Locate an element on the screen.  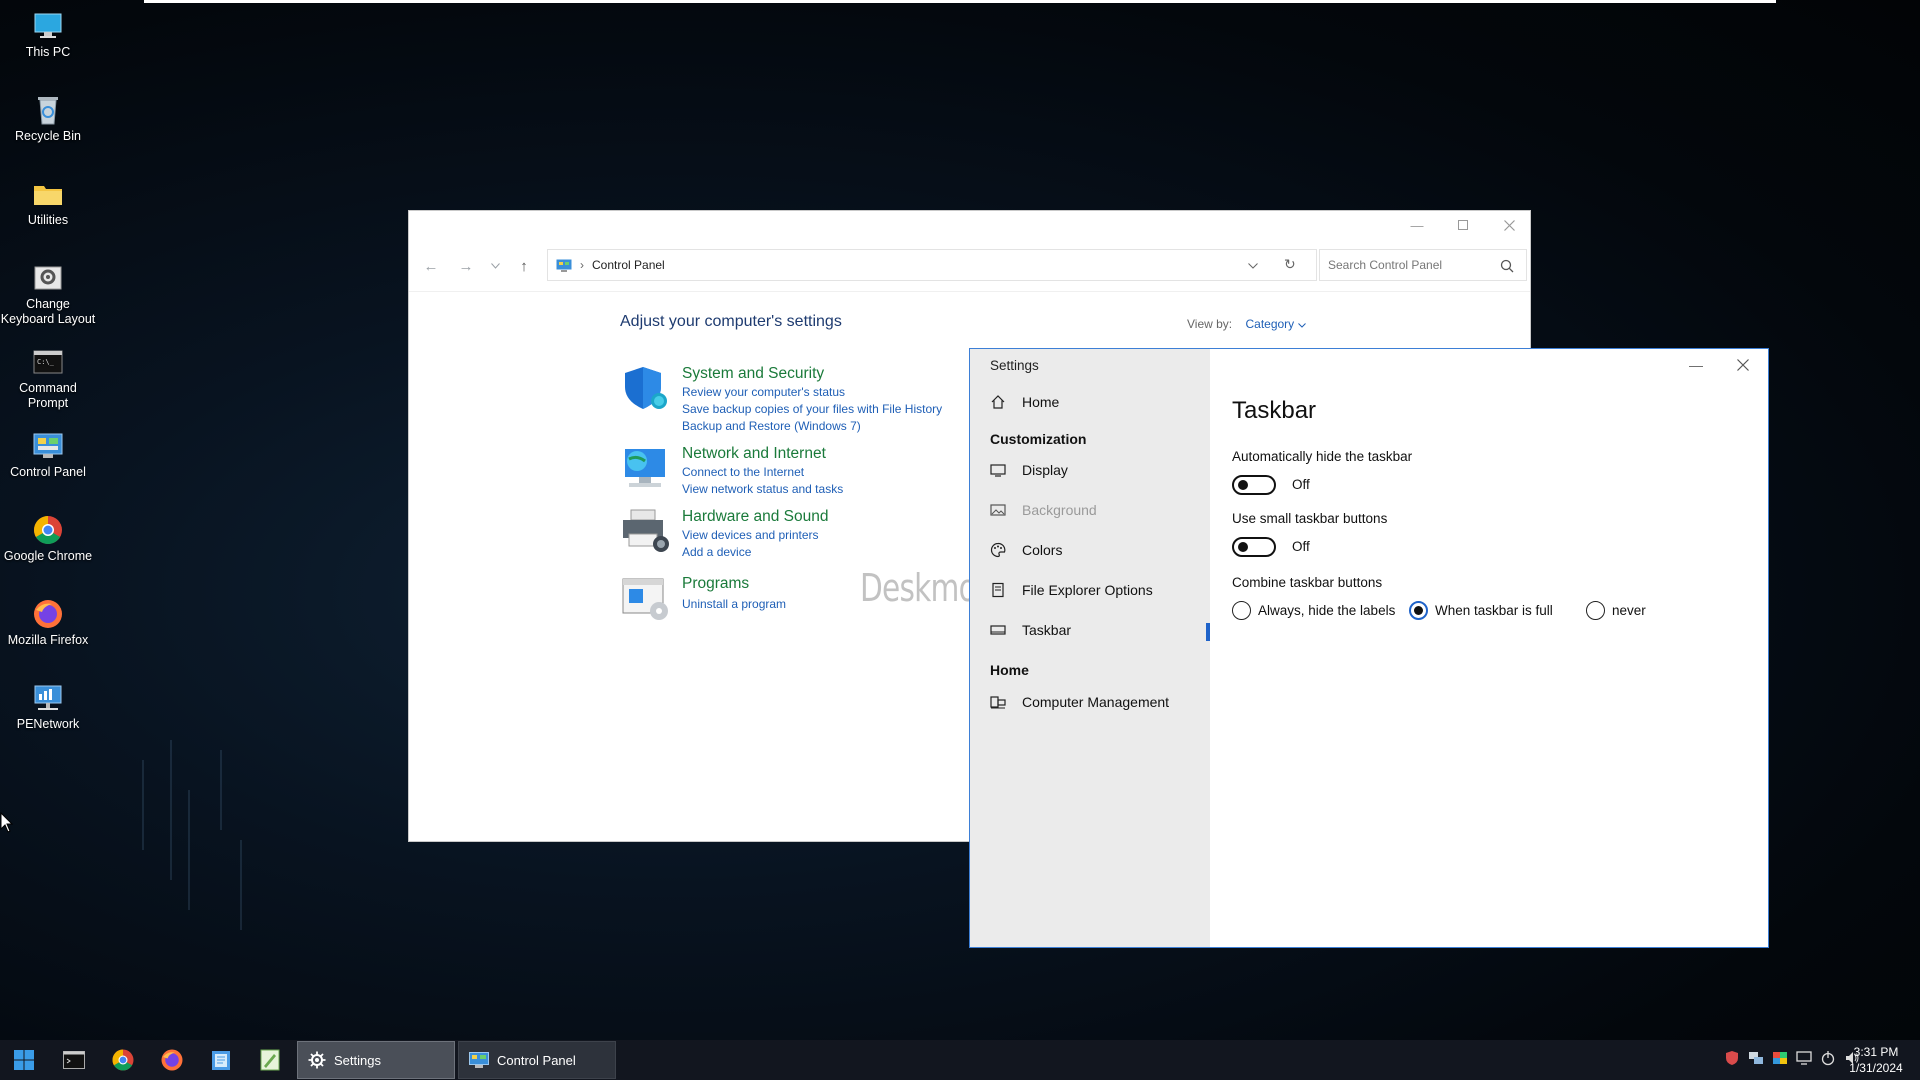
radio-indicator is located at coordinates (1241, 610).